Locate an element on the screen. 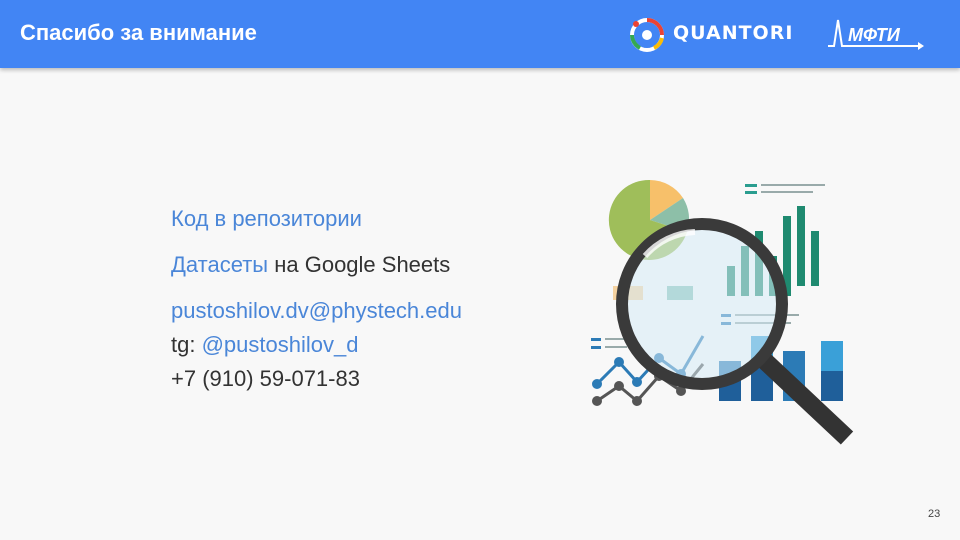  quantori-logo-text: QUANTORI is located at coordinates (733, 33).